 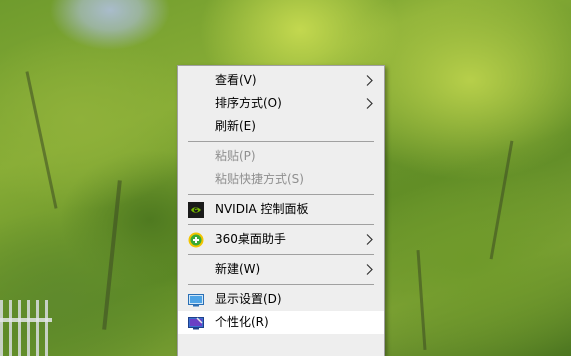 What do you see at coordinates (235, 156) in the screenshot?
I see `menu-item-label: 粘贴(P)` at bounding box center [235, 156].